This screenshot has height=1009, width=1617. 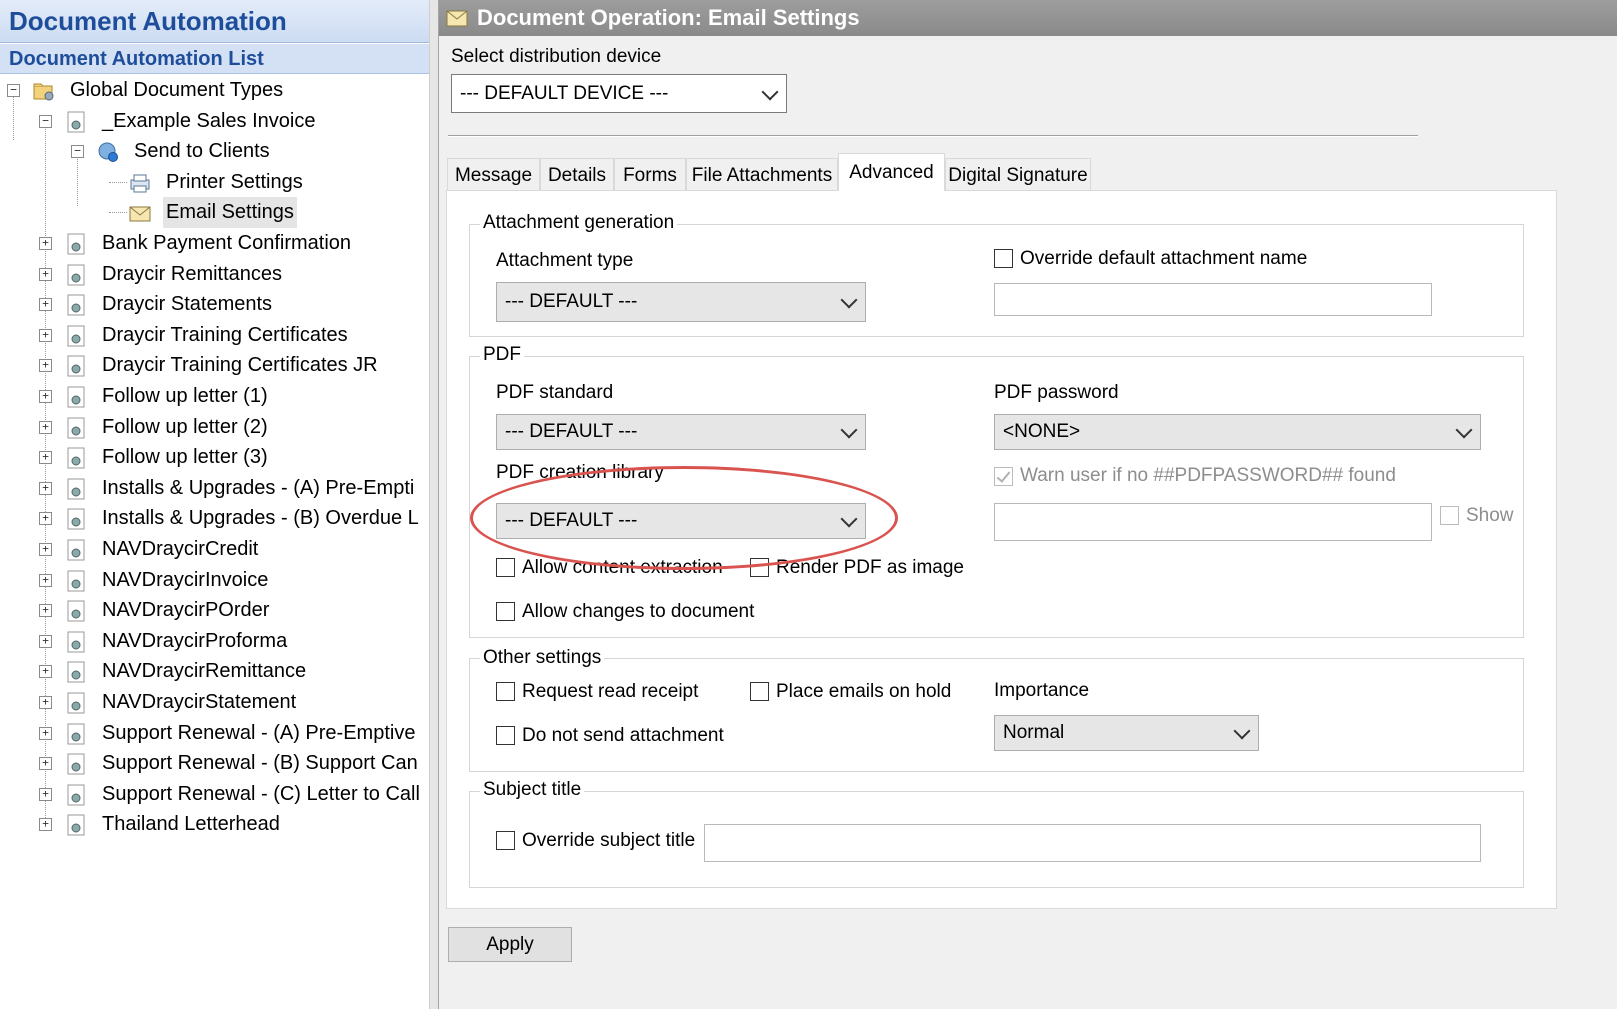 I want to click on tree-connector, so click(x=118, y=182).